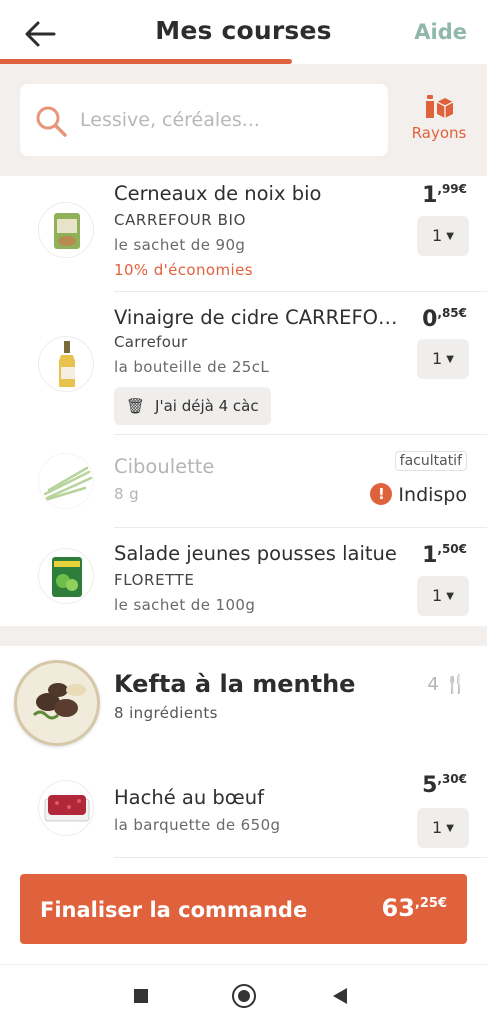 The image size is (487, 1024). Describe the element at coordinates (180, 220) in the screenshot. I see `product-brand: CARREFOUR BIO` at that location.